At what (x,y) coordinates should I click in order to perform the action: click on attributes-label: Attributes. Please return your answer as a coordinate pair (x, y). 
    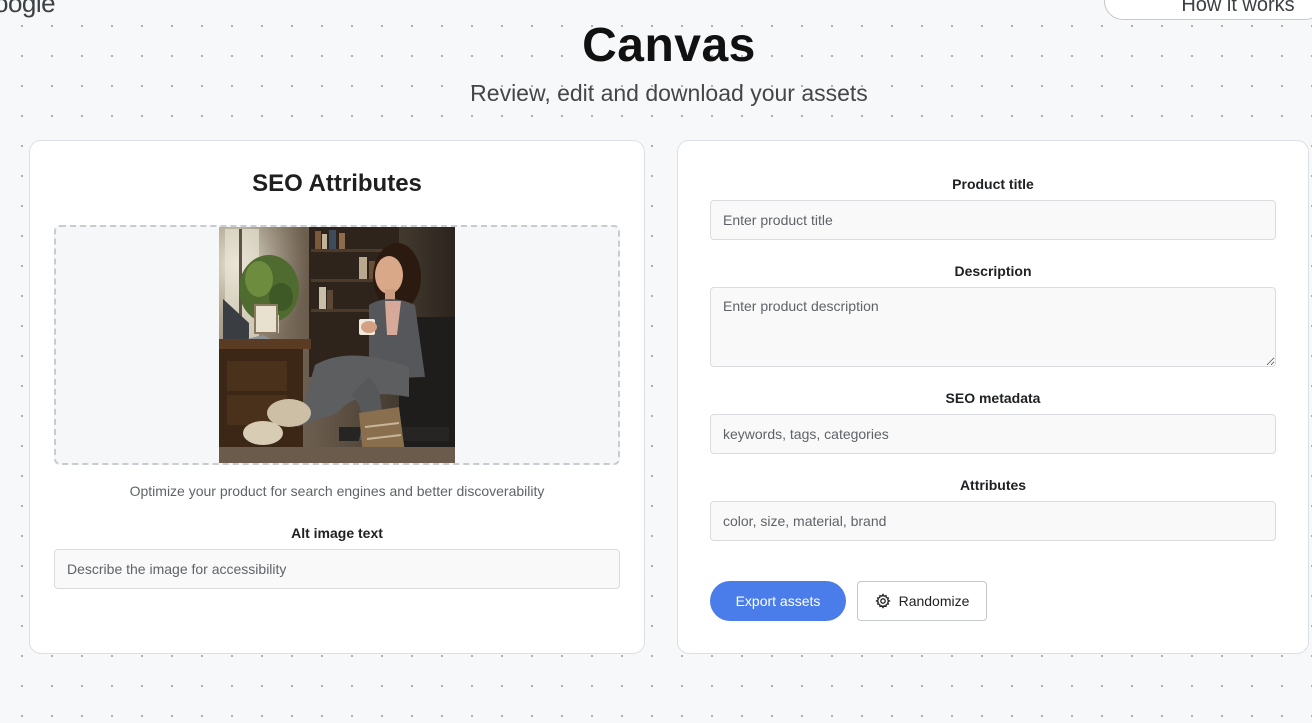
    Looking at the image, I should click on (993, 485).